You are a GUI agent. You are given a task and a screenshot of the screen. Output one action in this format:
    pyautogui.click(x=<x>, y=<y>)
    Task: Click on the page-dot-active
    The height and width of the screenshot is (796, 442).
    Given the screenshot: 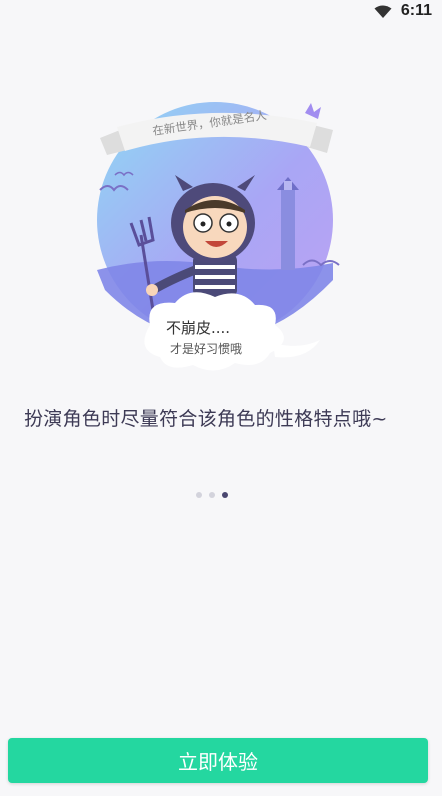 What is the action you would take?
    pyautogui.click(x=225, y=495)
    